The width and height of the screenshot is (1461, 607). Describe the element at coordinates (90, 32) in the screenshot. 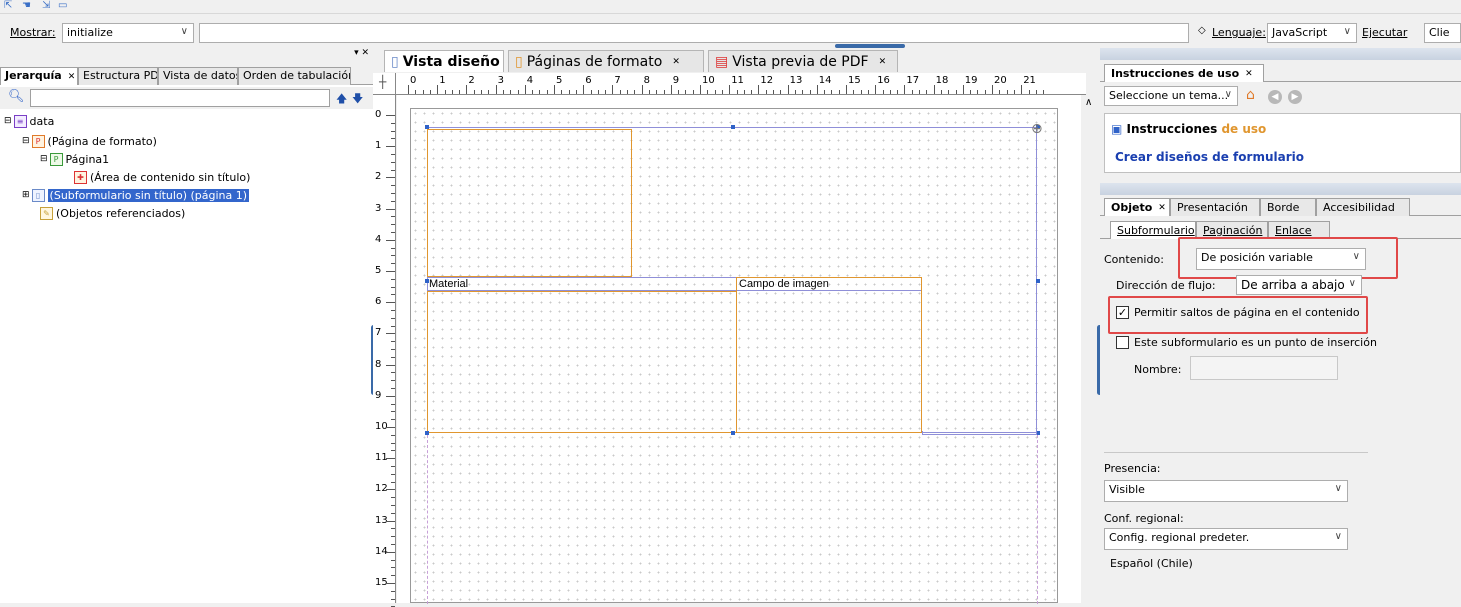

I see `show-event-value: initialize` at that location.